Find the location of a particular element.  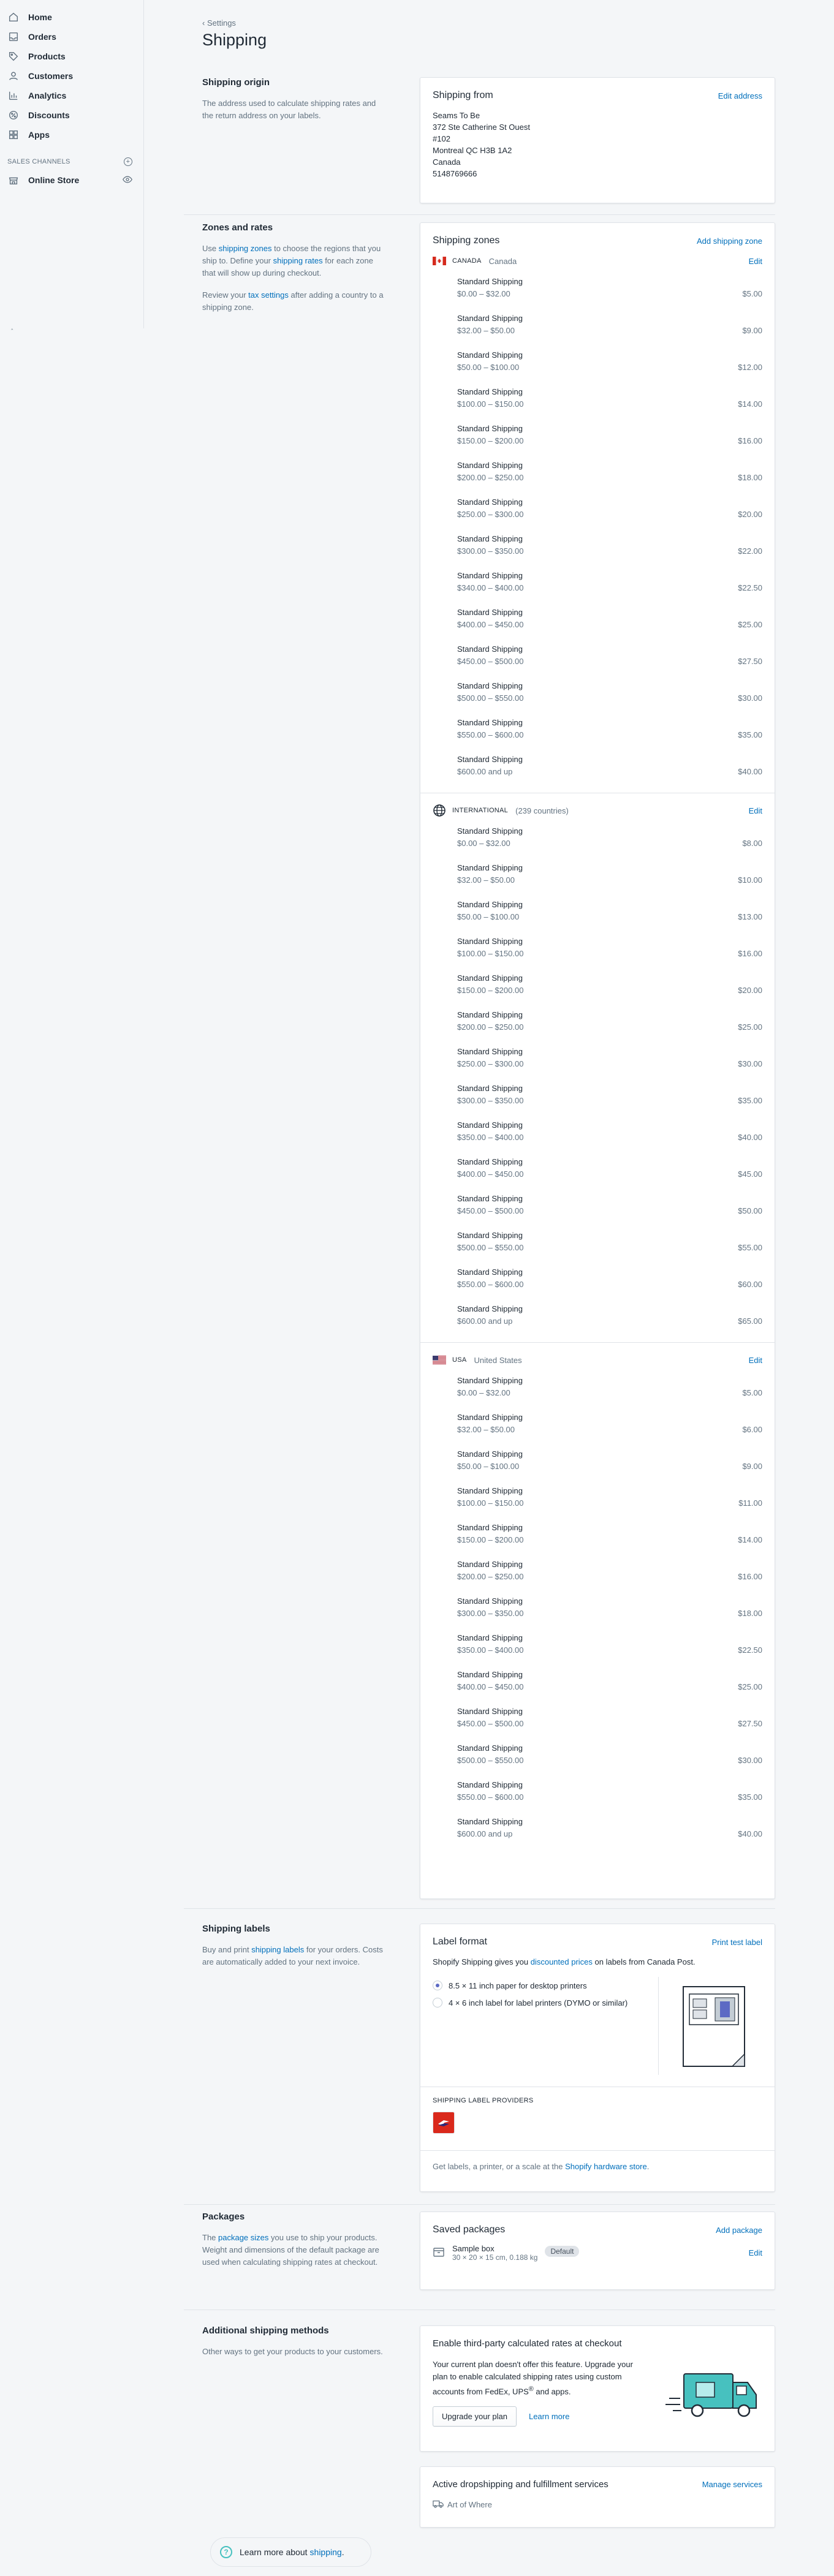

sidebar-item-label: Customers is located at coordinates (51, 76).